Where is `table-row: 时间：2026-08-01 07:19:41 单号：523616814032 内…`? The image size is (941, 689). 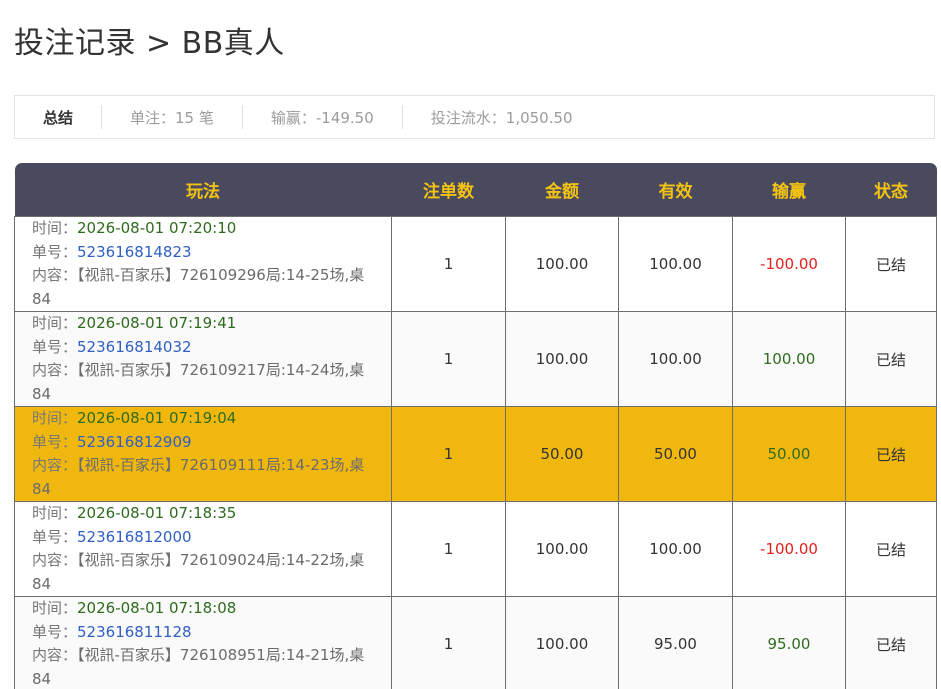
table-row: 时间：2026-08-01 07:19:41 单号：523616814032 内… is located at coordinates (475, 359).